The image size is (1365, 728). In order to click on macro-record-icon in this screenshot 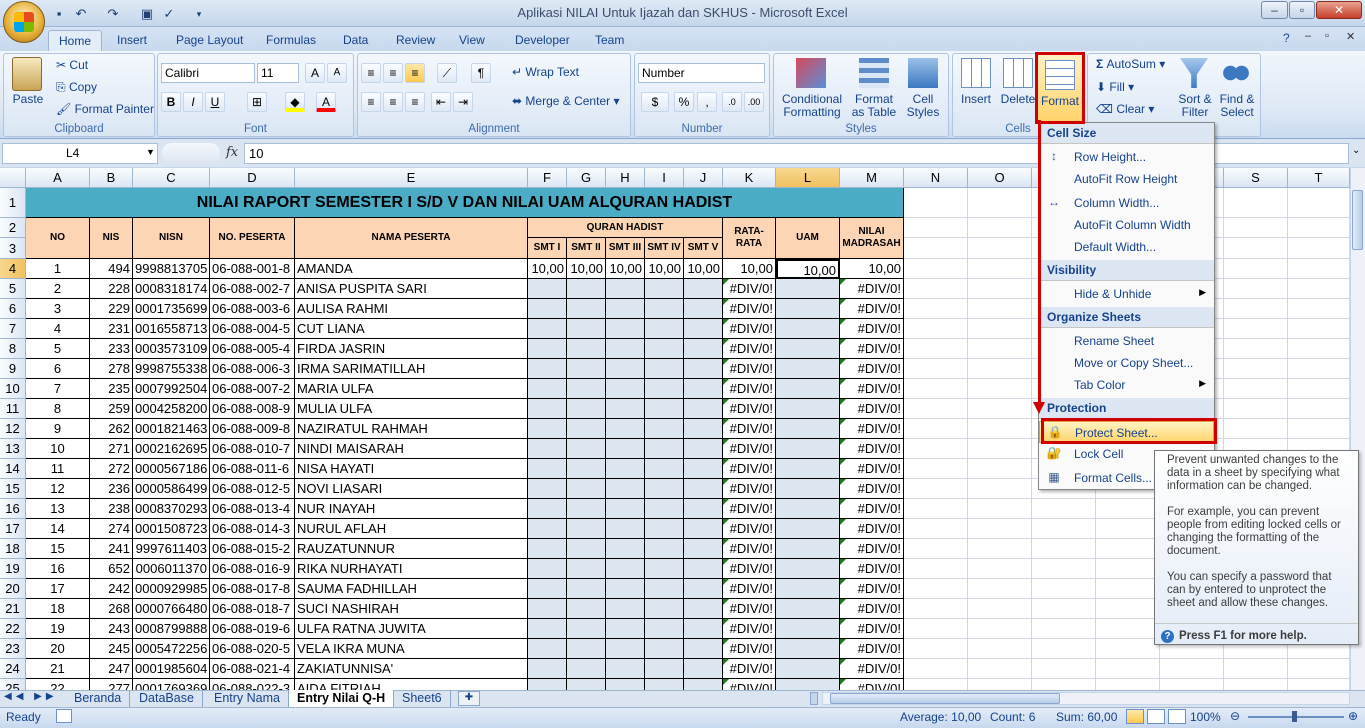, I will do `click(64, 716)`.